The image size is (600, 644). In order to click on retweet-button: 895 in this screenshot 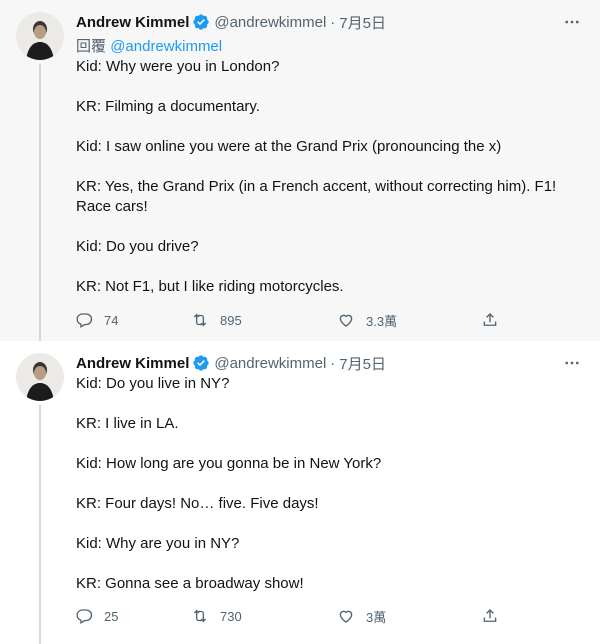, I will do `click(214, 320)`.